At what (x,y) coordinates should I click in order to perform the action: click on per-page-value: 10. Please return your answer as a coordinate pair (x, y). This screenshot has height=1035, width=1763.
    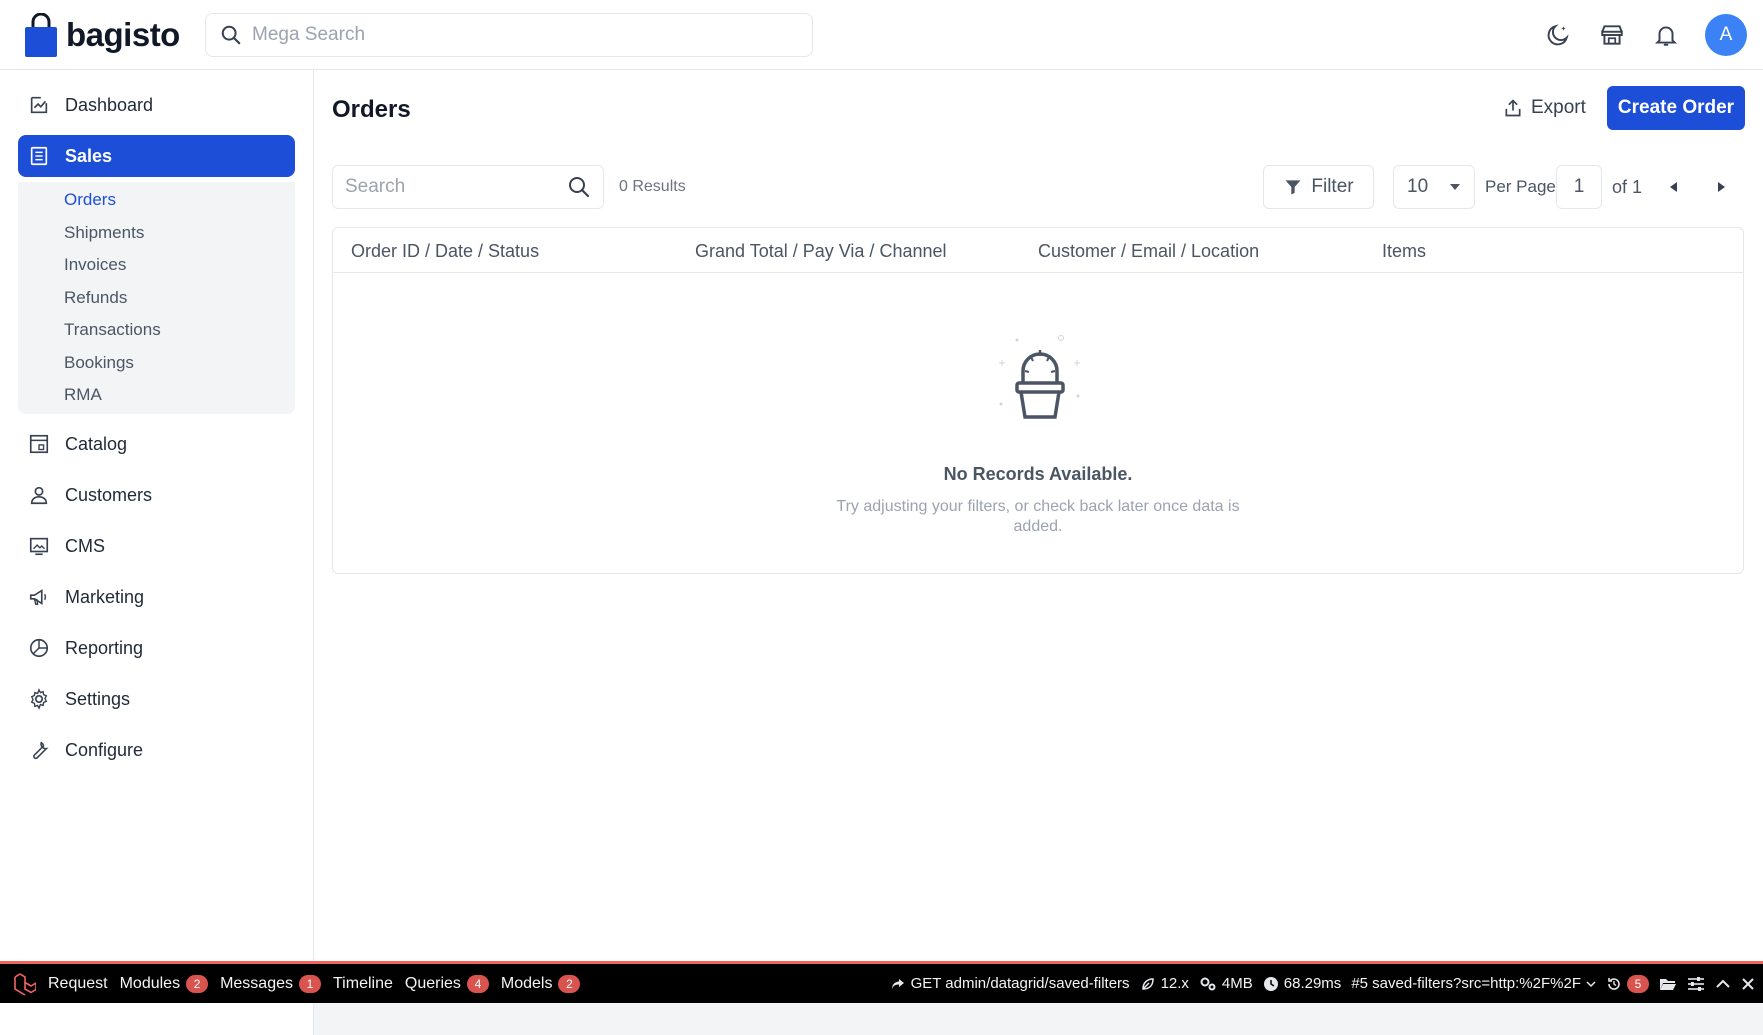
    Looking at the image, I should click on (1418, 186).